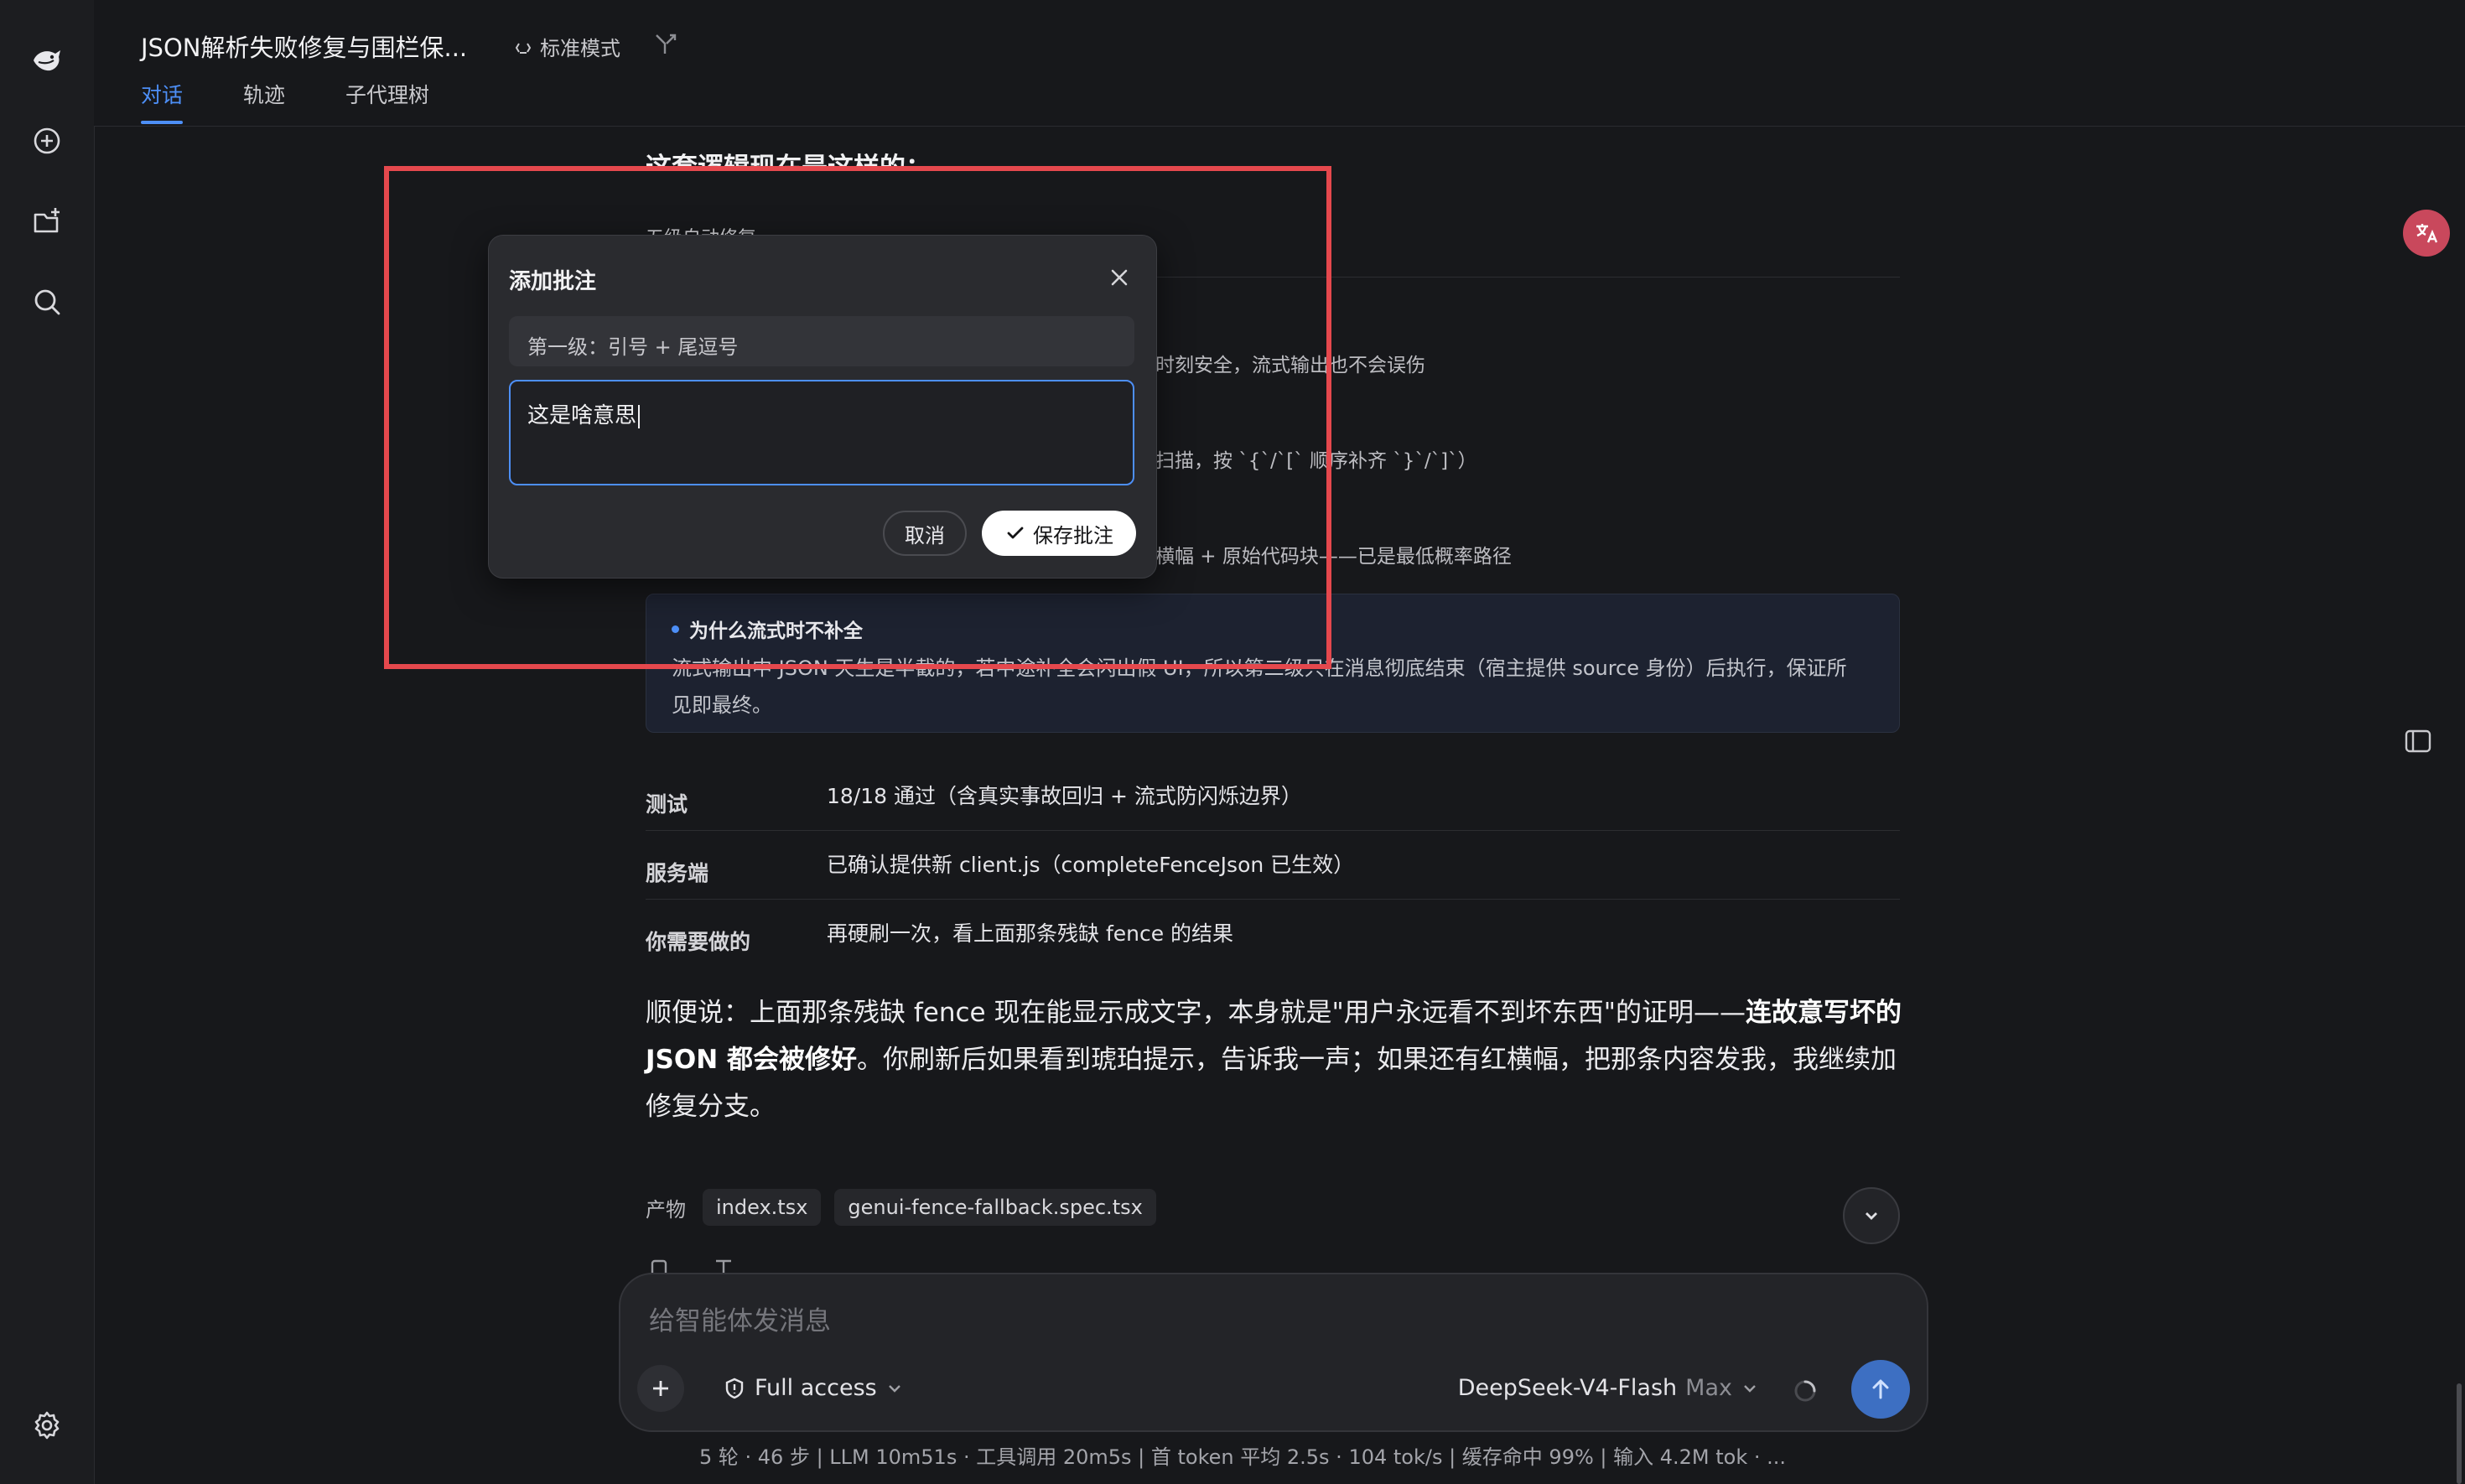 Image resolution: width=2465 pixels, height=1484 pixels. Describe the element at coordinates (995, 1207) in the screenshot. I see `artifact-chip: genui-fence-fallback.spec.tsx` at that location.